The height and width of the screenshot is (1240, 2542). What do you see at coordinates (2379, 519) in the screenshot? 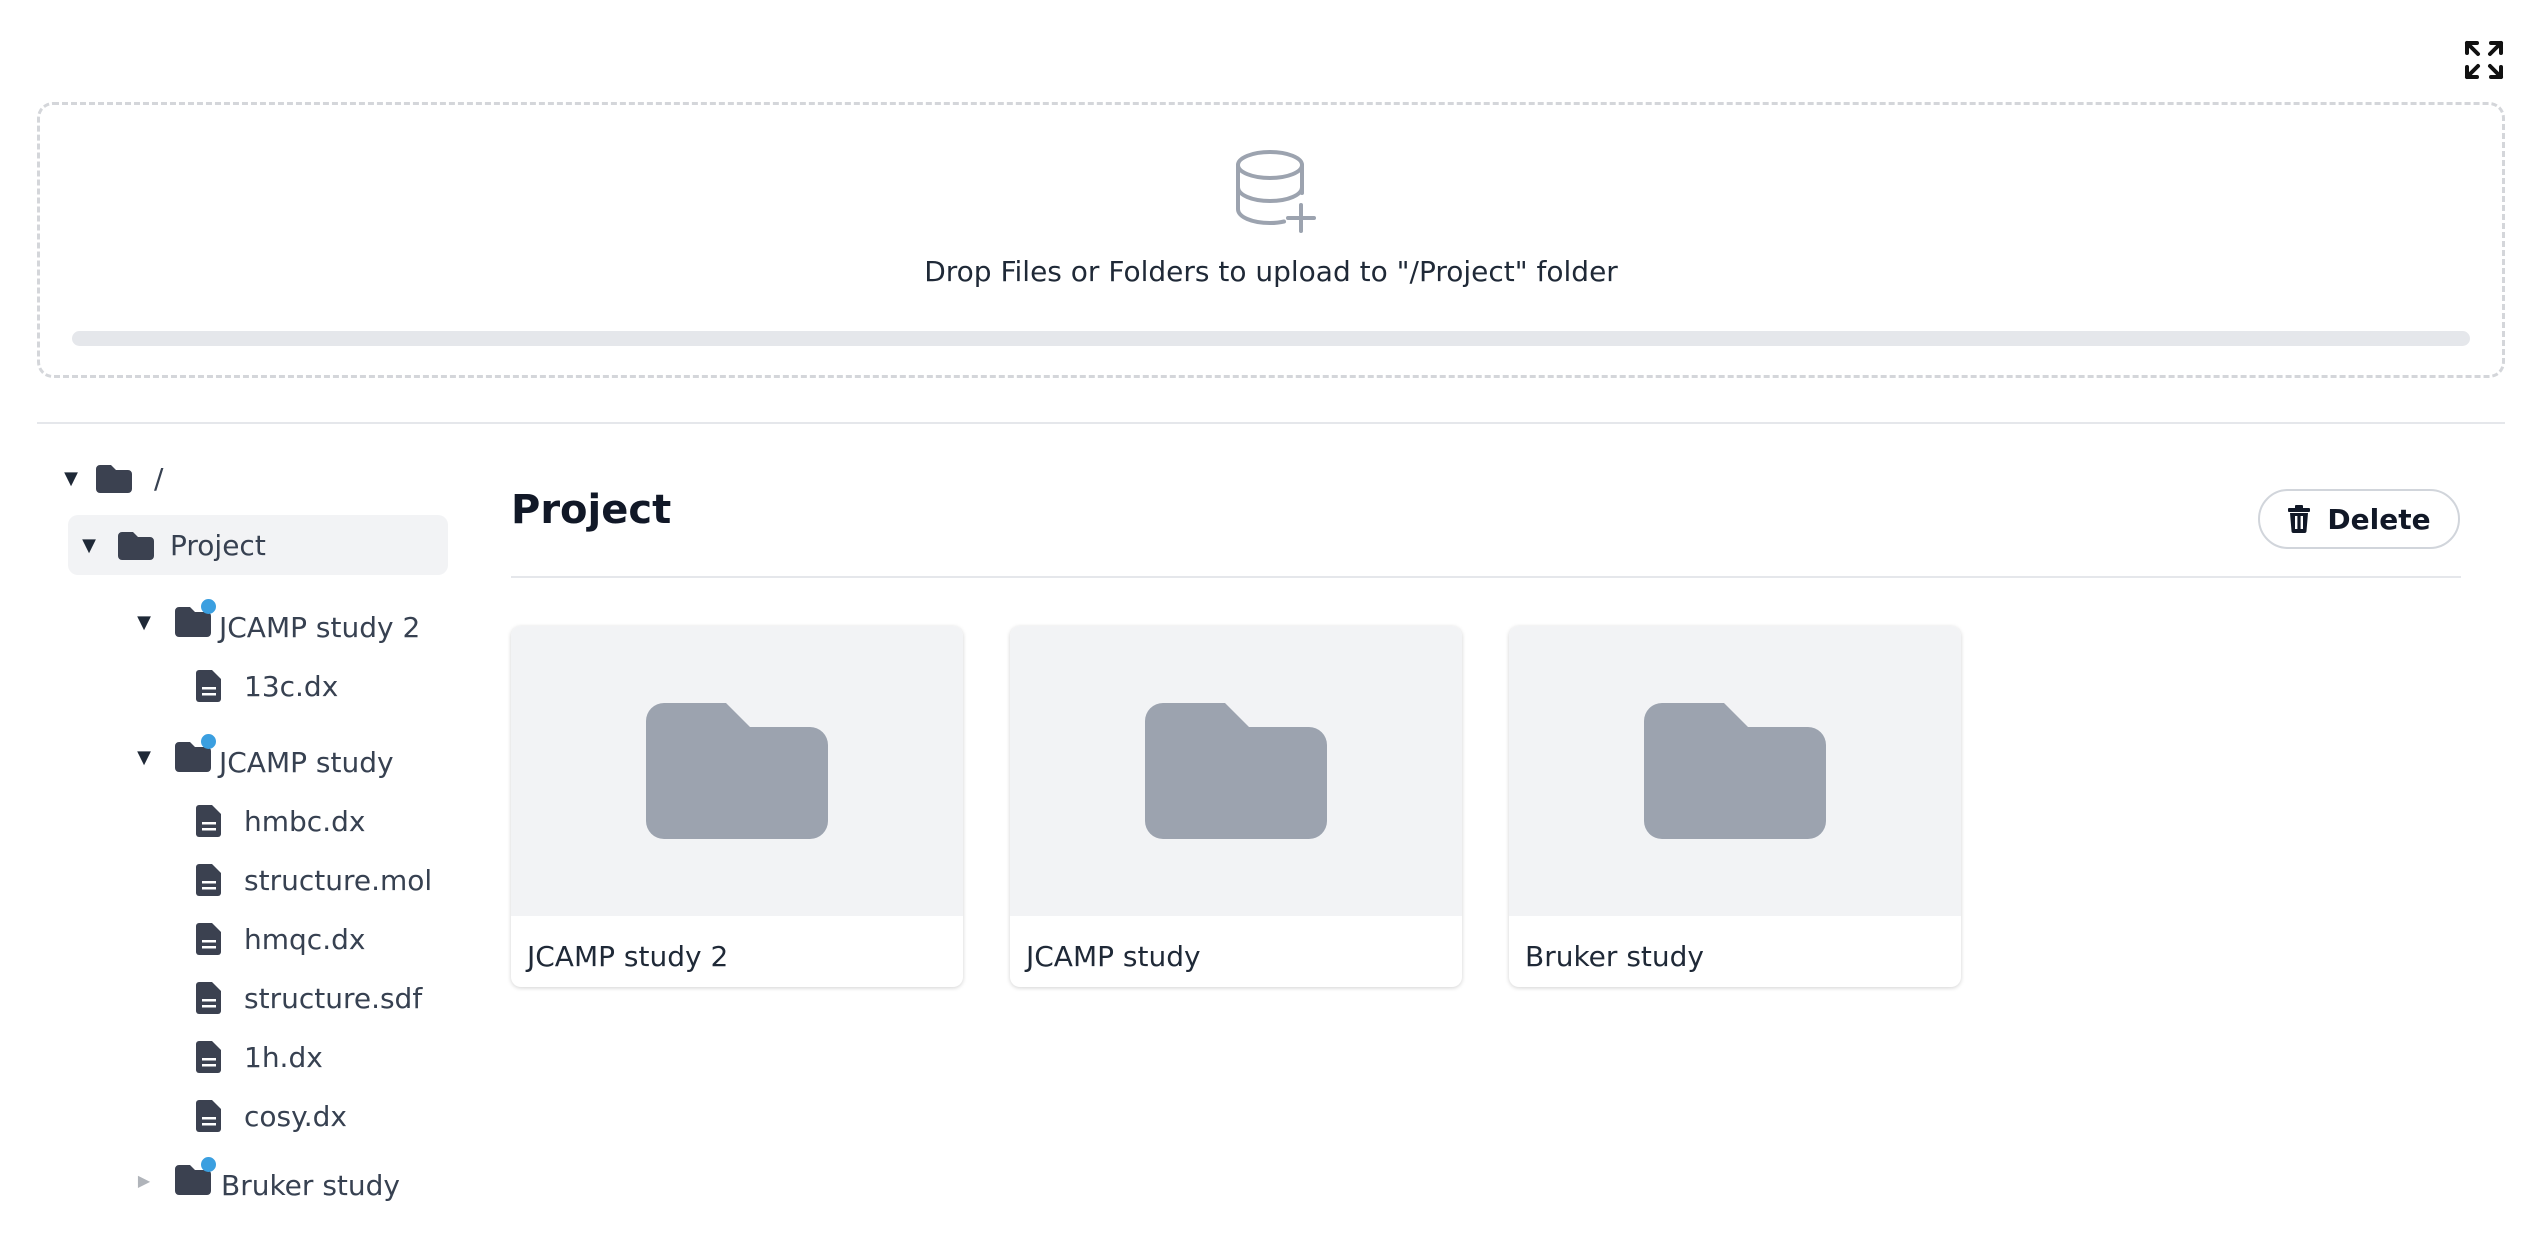
I see `delete-label: Delete` at bounding box center [2379, 519].